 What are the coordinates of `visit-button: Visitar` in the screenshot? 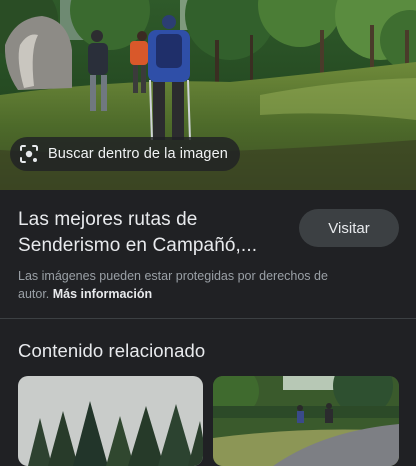 It's located at (349, 228).